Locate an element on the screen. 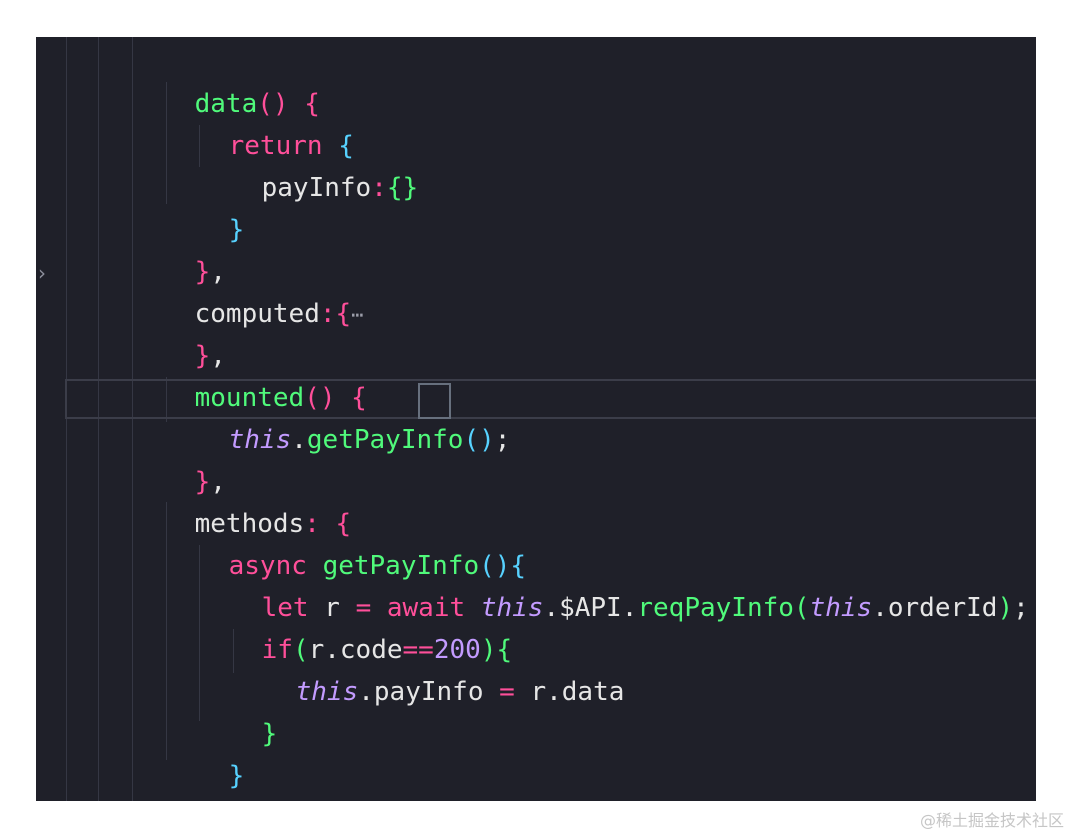 The width and height of the screenshot is (1072, 838). code-line-12: async getPayInfo(){ is located at coordinates (346, 542).